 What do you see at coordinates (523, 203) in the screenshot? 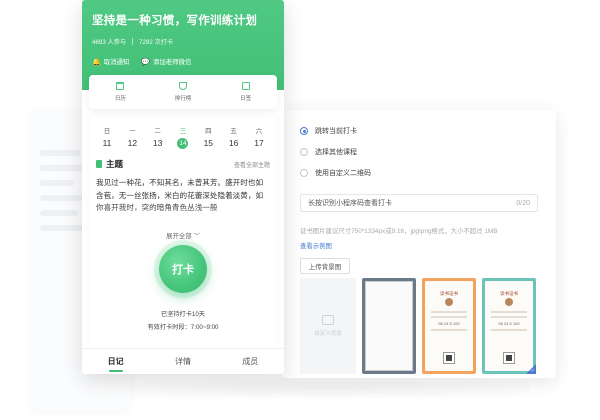
I see `char-counter: 0/20` at bounding box center [523, 203].